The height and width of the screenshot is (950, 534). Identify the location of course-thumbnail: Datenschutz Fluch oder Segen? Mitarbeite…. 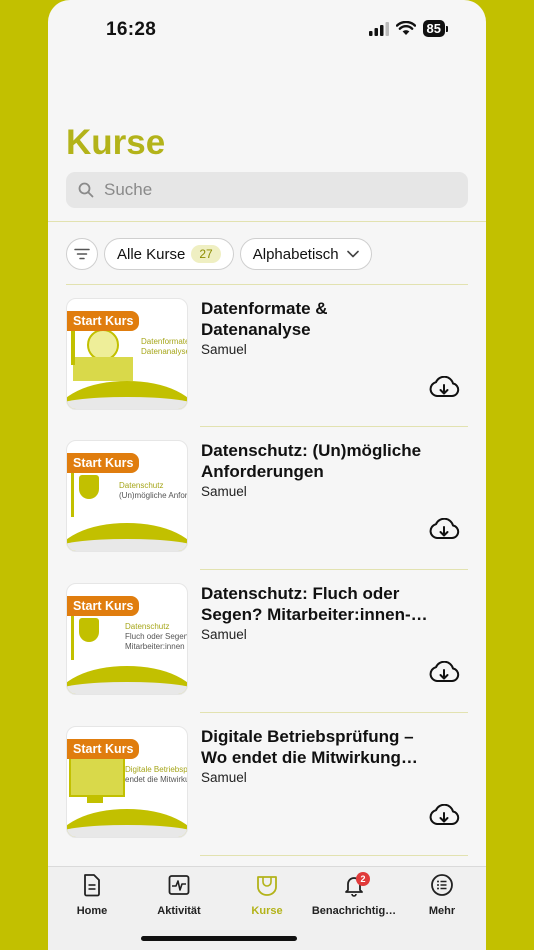
(127, 639).